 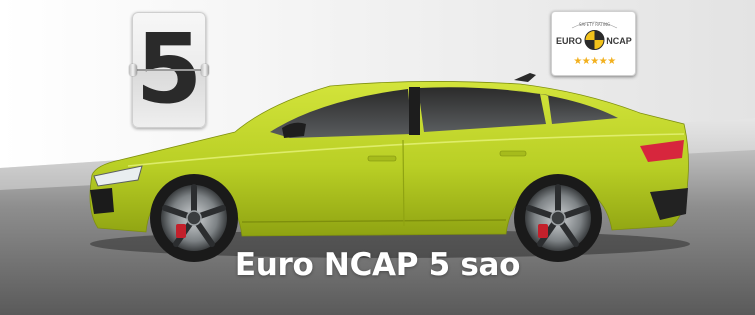 What do you see at coordinates (594, 24) in the screenshot?
I see `svg-text: SAFETY RATING` at bounding box center [594, 24].